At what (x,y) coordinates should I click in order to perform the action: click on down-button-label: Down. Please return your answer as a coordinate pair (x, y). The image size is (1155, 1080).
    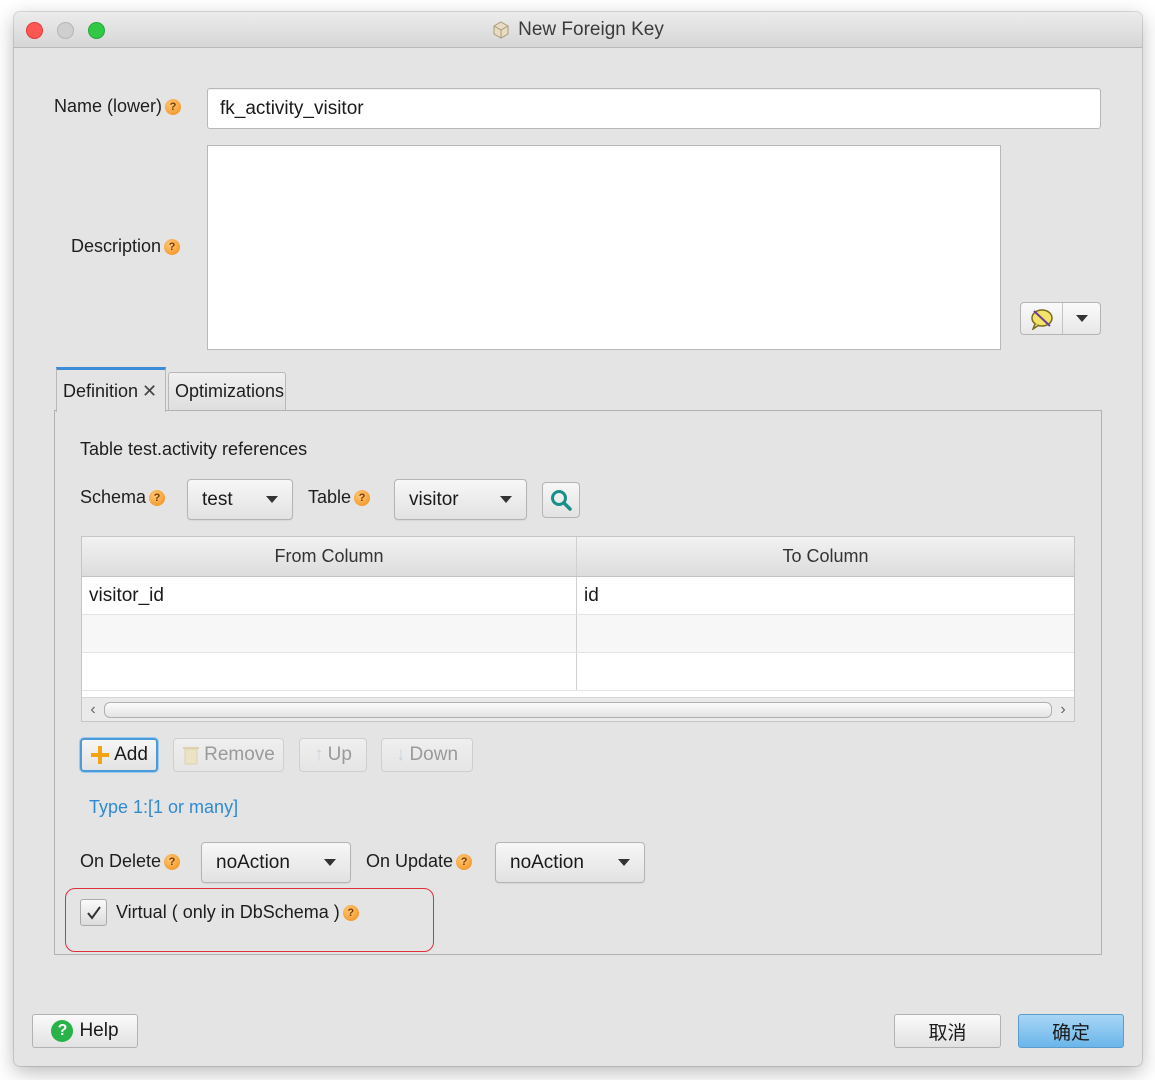
    Looking at the image, I should click on (434, 754).